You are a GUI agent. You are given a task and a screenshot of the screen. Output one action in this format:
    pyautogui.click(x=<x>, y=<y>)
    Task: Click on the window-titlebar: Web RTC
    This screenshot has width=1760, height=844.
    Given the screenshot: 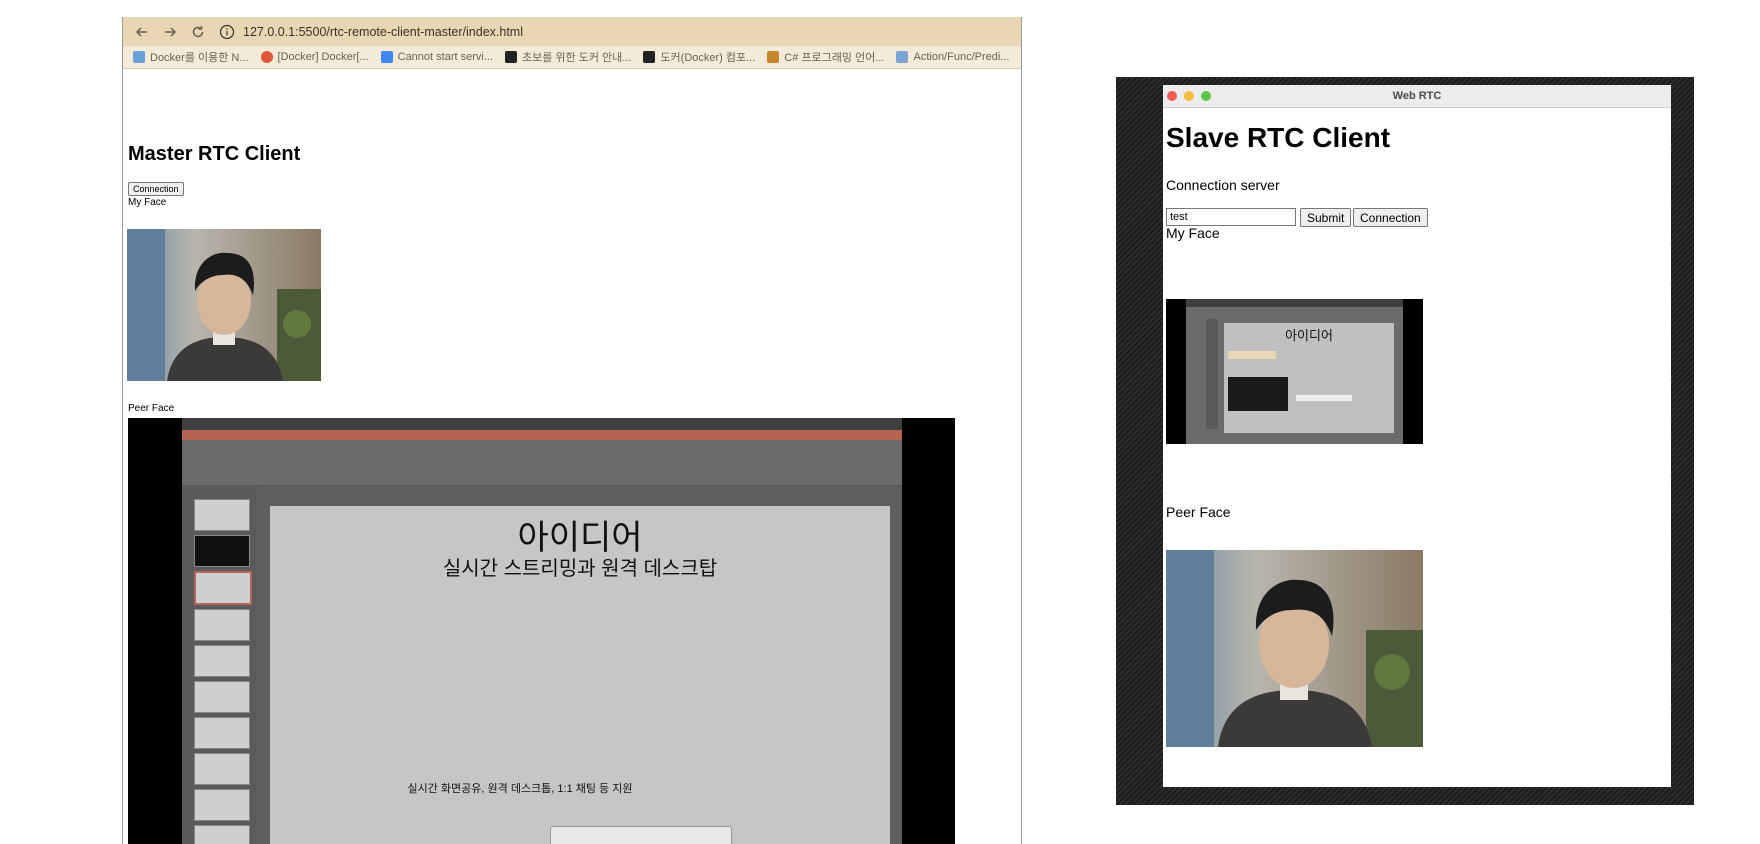 What is the action you would take?
    pyautogui.click(x=1417, y=96)
    